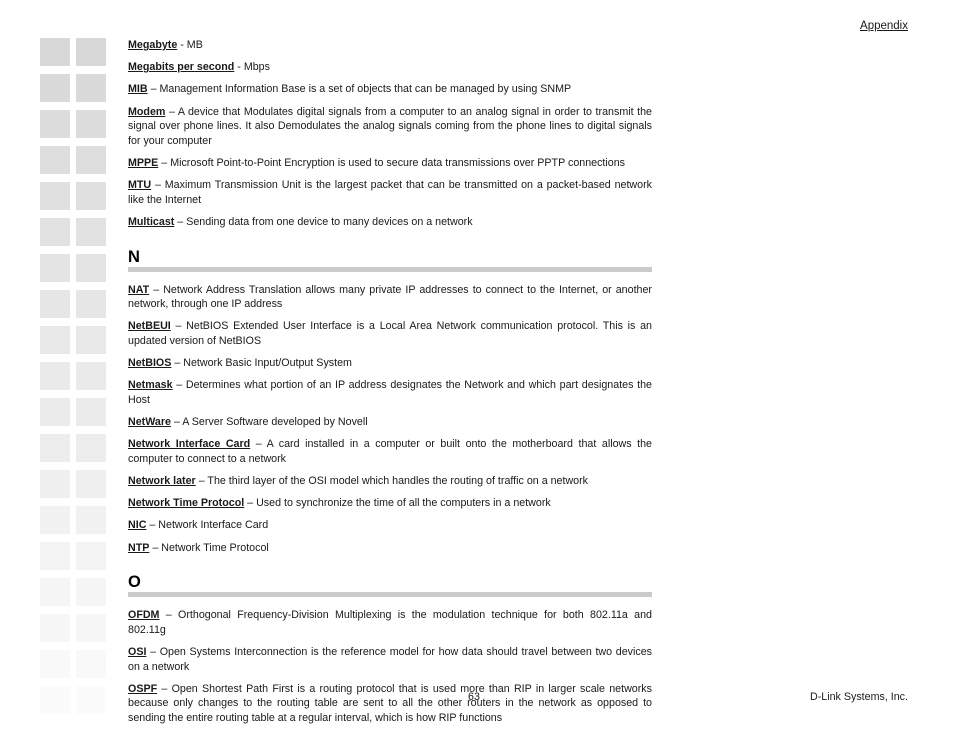 This screenshot has height=738, width=954. I want to click on glossary-term: NAT, so click(139, 289).